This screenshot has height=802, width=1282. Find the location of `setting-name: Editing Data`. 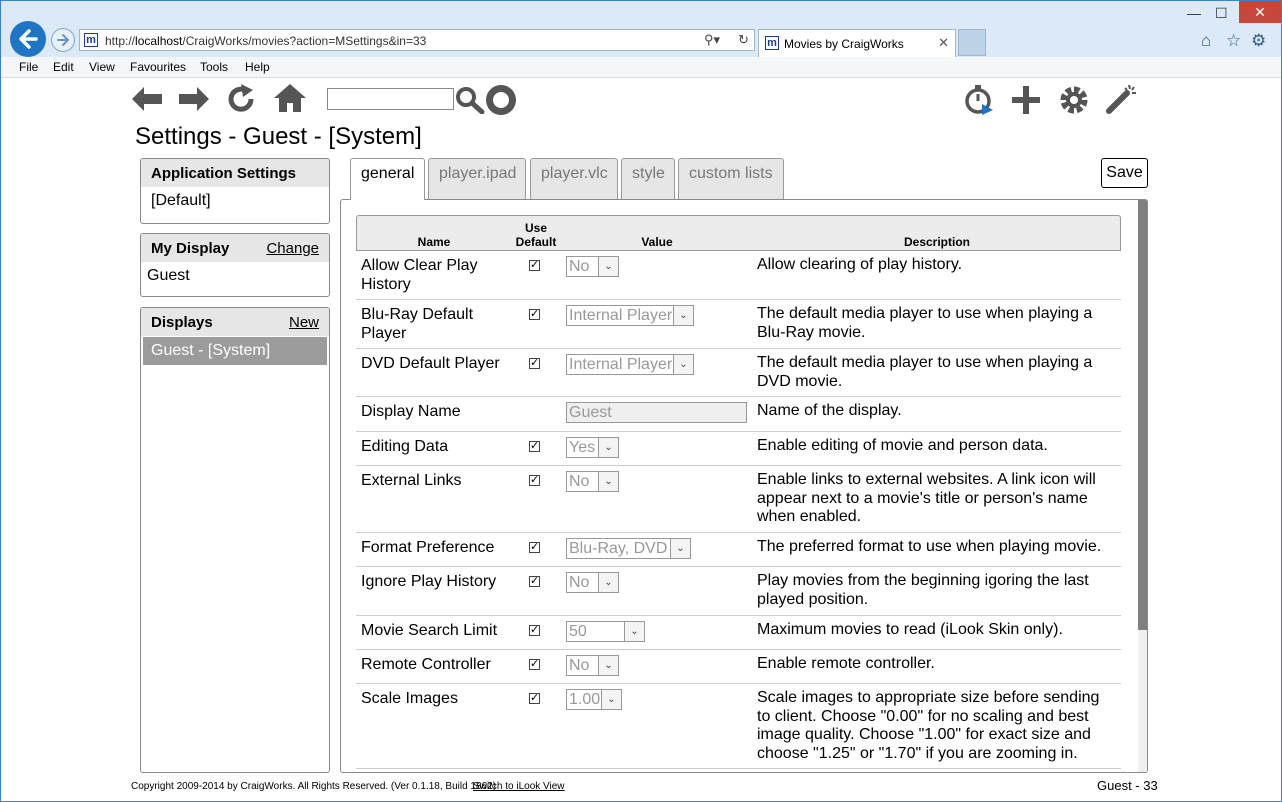

setting-name: Editing Data is located at coordinates (405, 446).